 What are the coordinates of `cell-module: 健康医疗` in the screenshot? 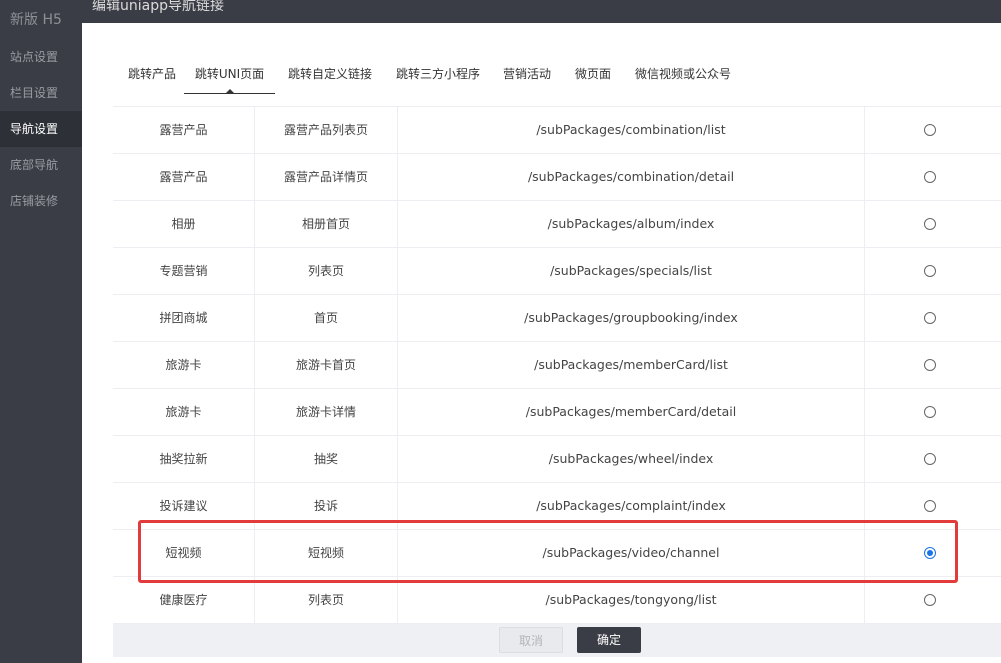 It's located at (184, 600).